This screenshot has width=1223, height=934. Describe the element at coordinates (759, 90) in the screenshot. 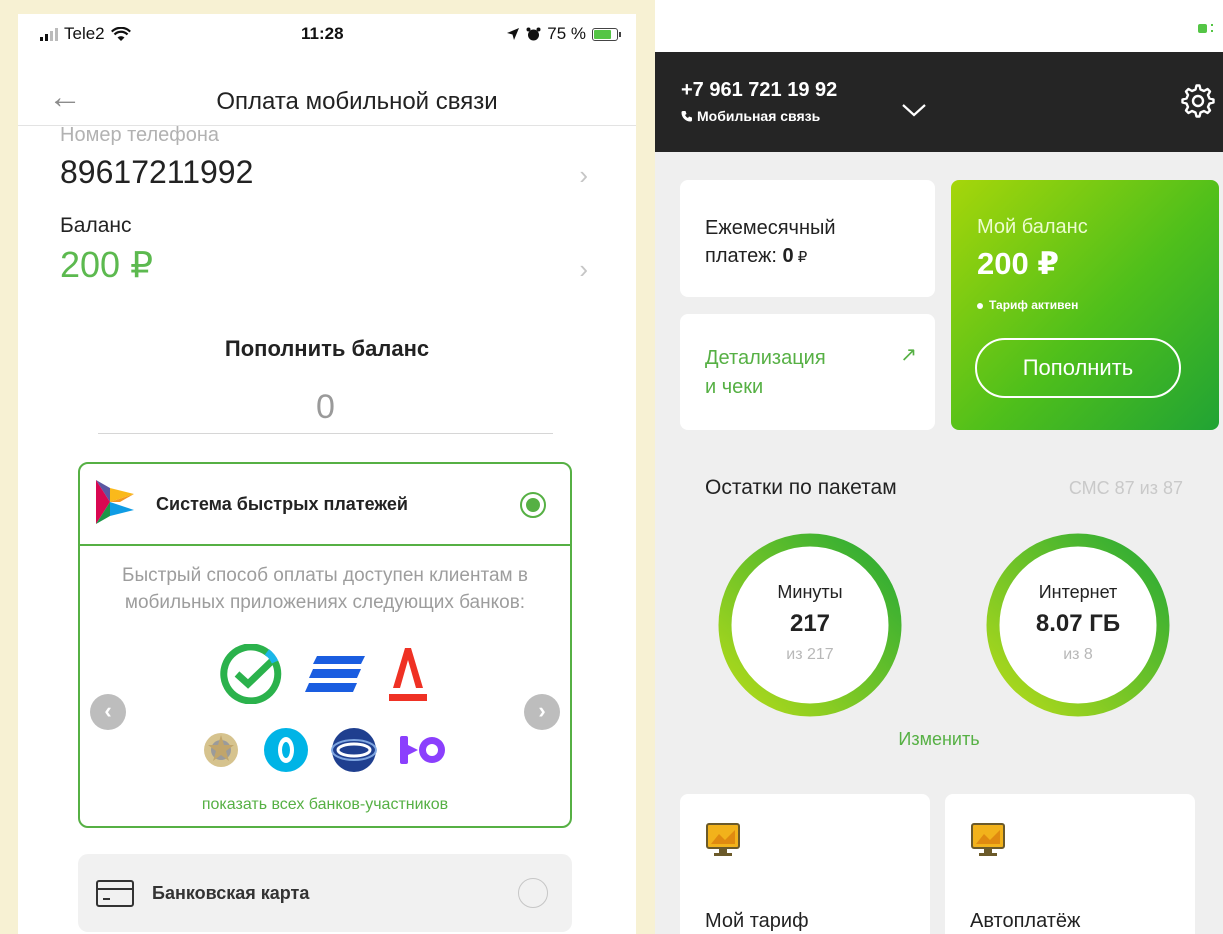

I see `account-phone: +7 961 721 19 92` at that location.